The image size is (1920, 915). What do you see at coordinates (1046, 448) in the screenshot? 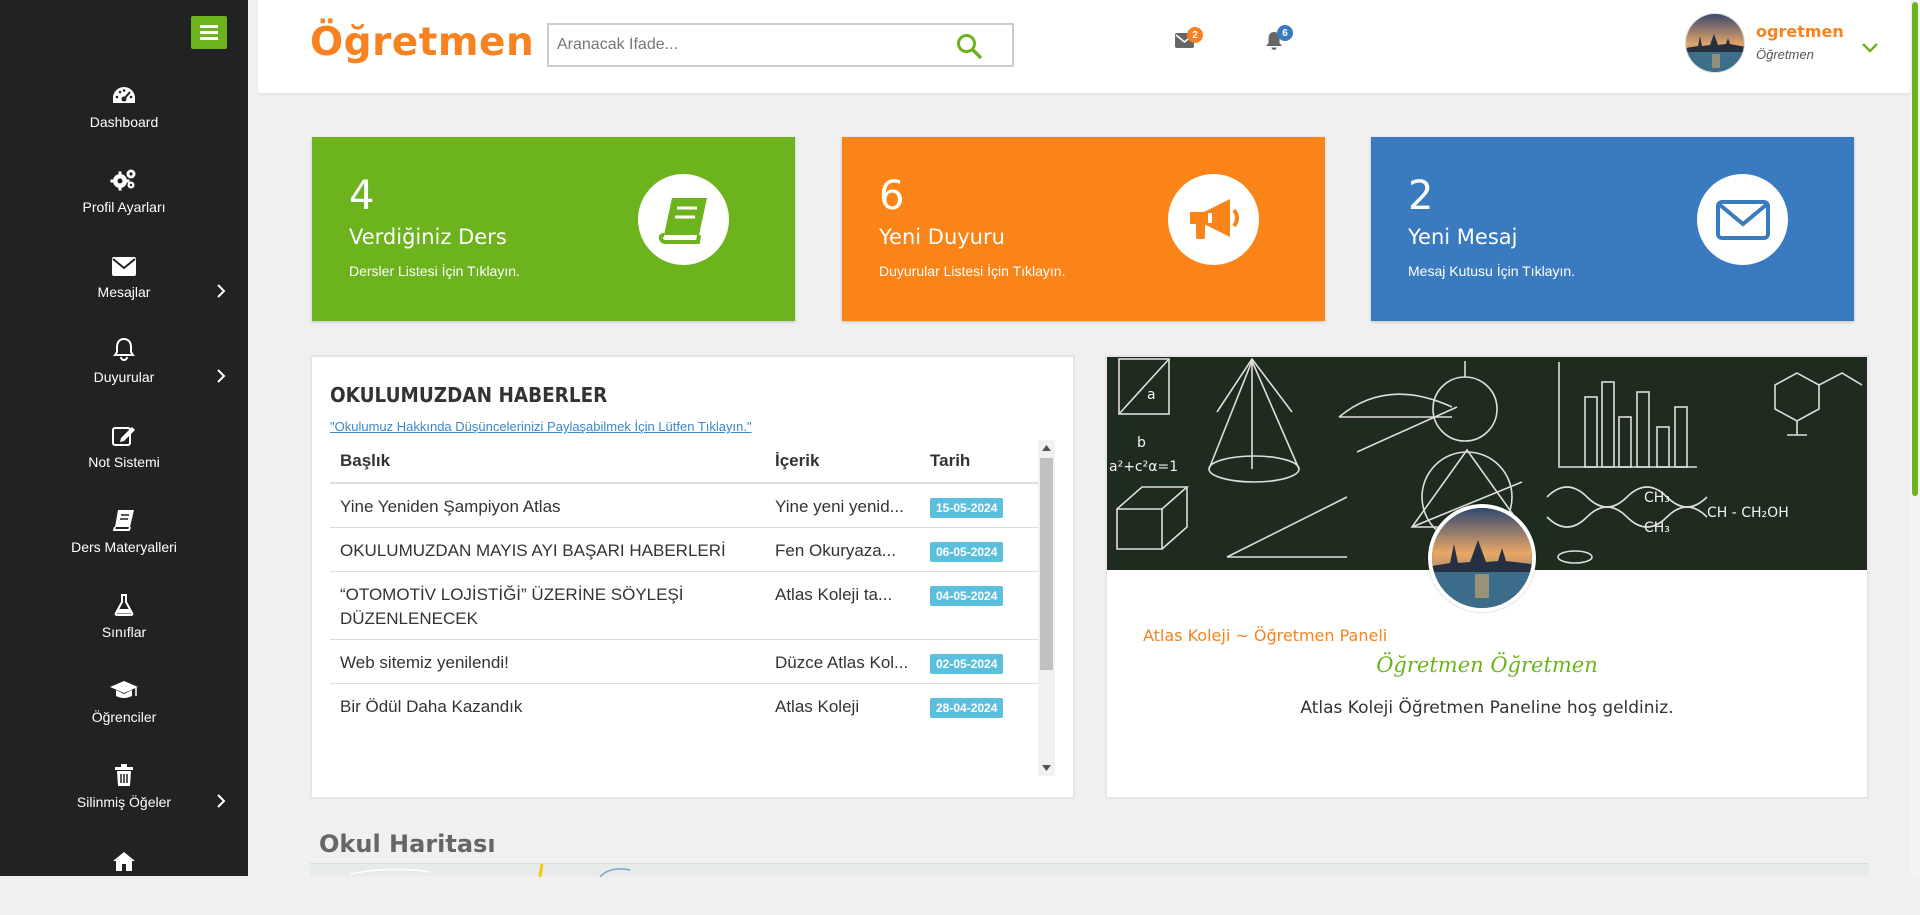
I see `scroll-up-arrow-icon` at bounding box center [1046, 448].